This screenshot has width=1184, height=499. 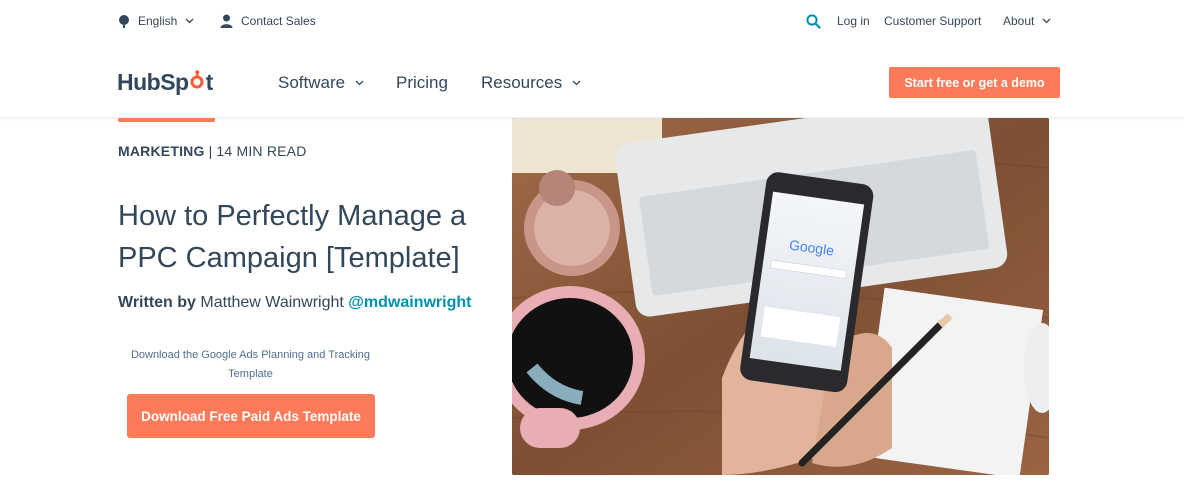 I want to click on author-name: Matthew Wainwright, so click(x=271, y=302).